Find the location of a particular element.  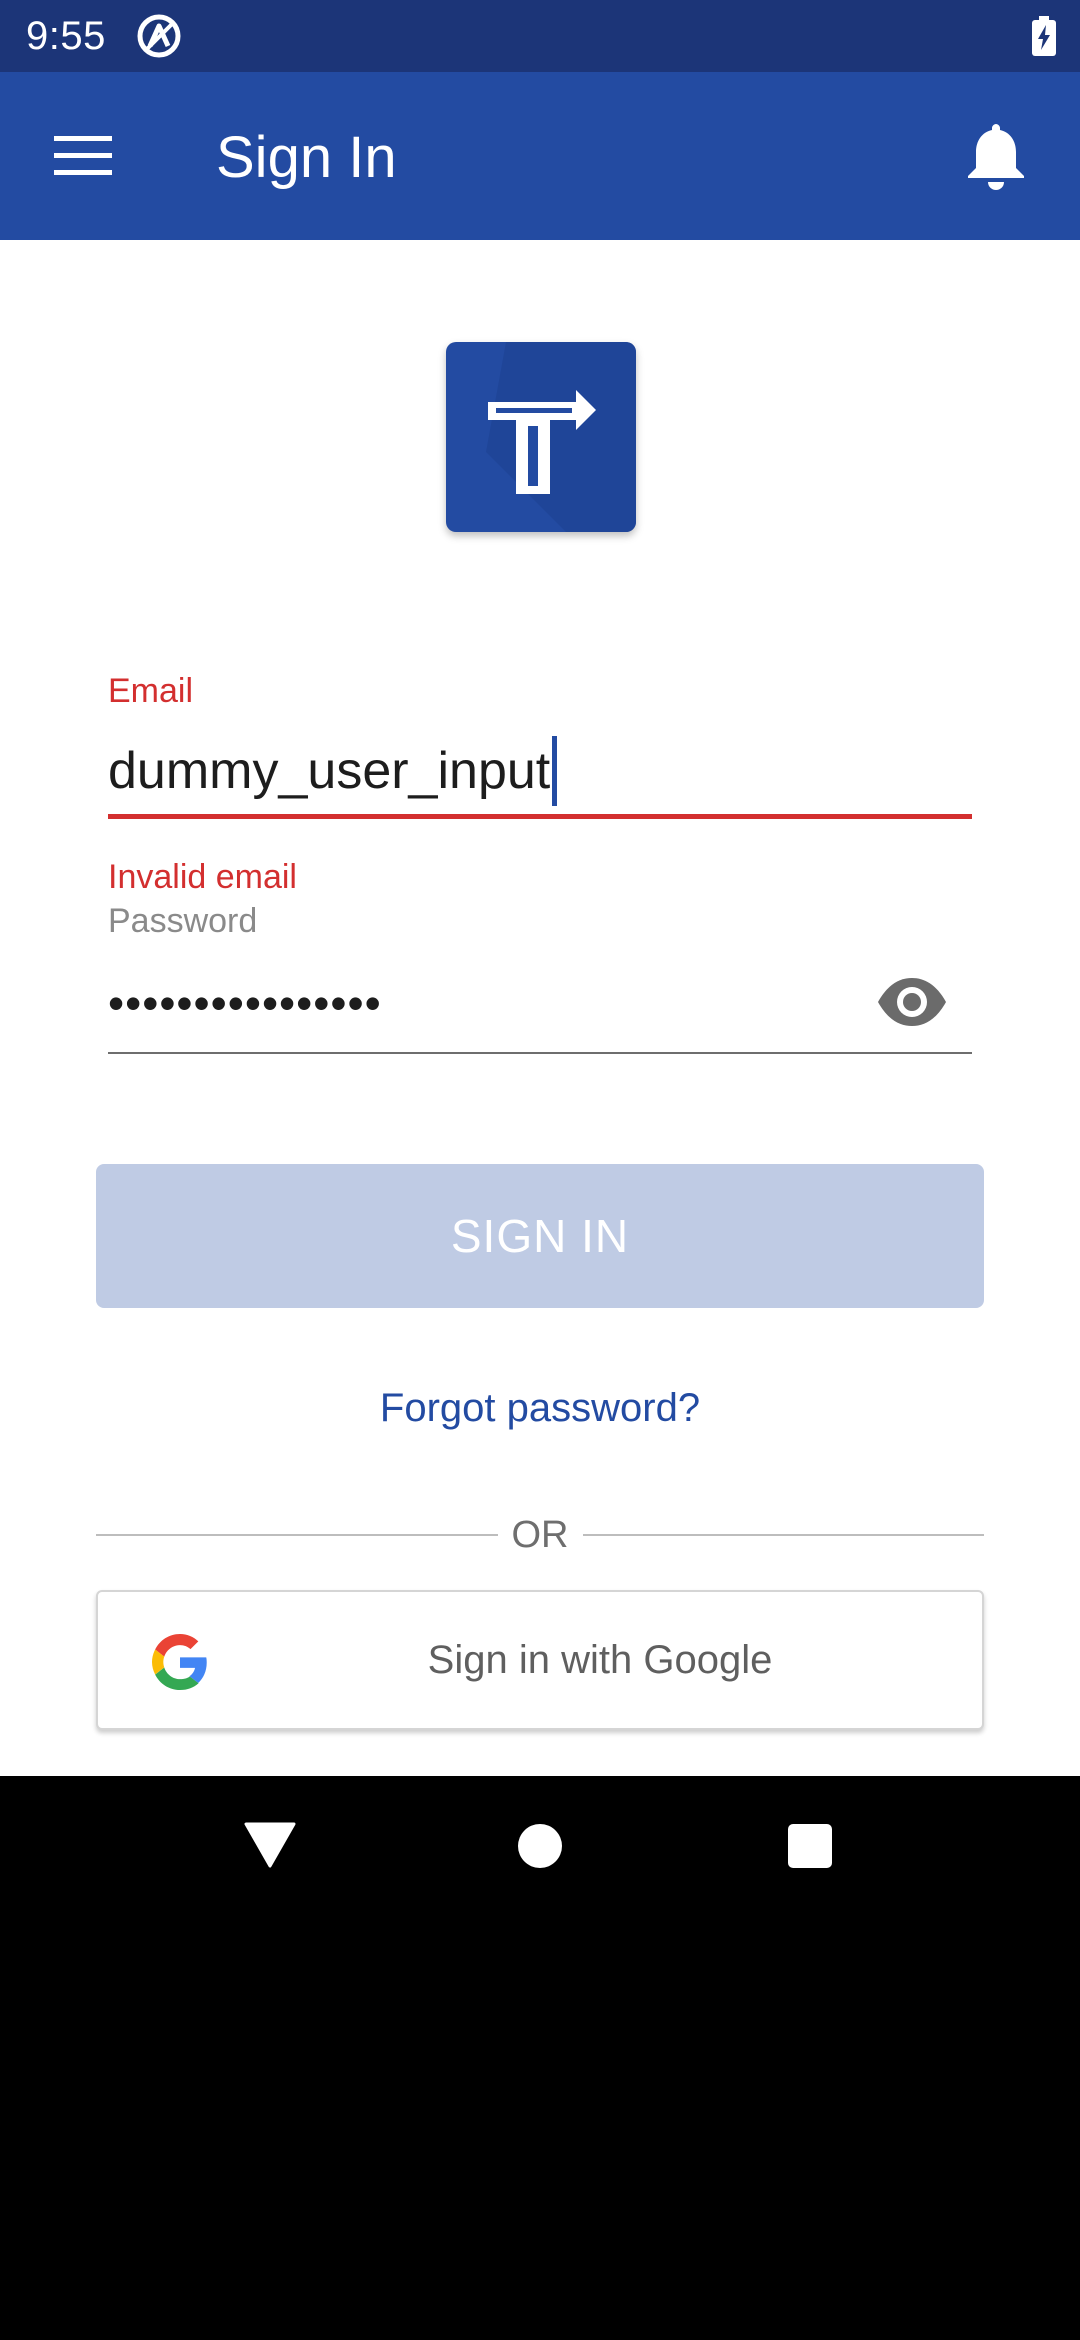

or-divider: OR is located at coordinates (540, 1535).